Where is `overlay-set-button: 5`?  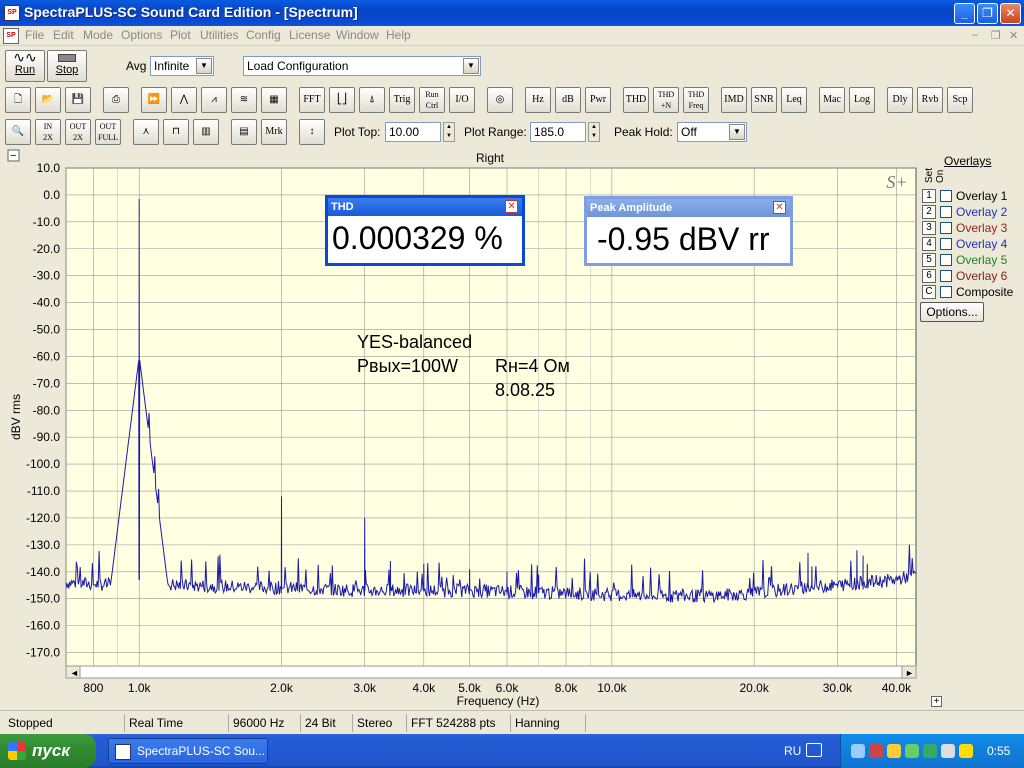
overlay-set-button: 5 is located at coordinates (929, 260).